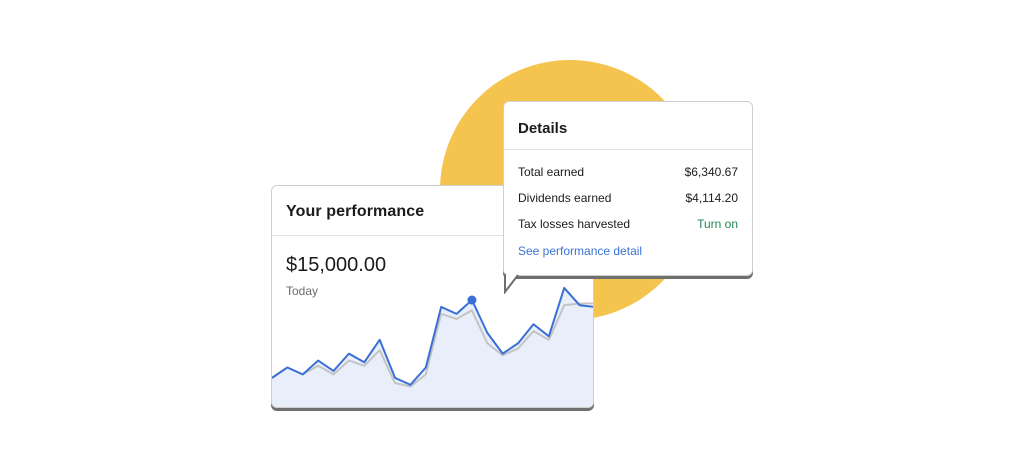 The width and height of the screenshot is (1024, 467). What do you see at coordinates (551, 172) in the screenshot?
I see `details-row-label: Total earned` at bounding box center [551, 172].